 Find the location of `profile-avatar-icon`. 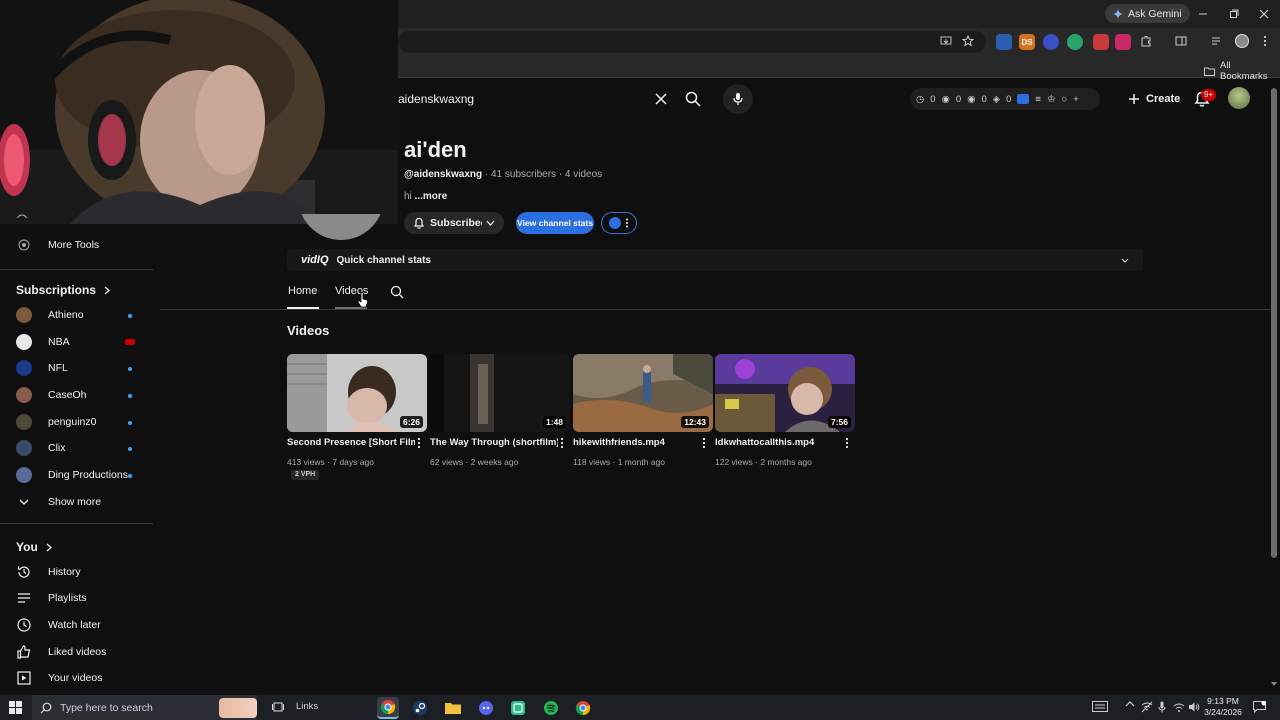

profile-avatar-icon is located at coordinates (1242, 41).